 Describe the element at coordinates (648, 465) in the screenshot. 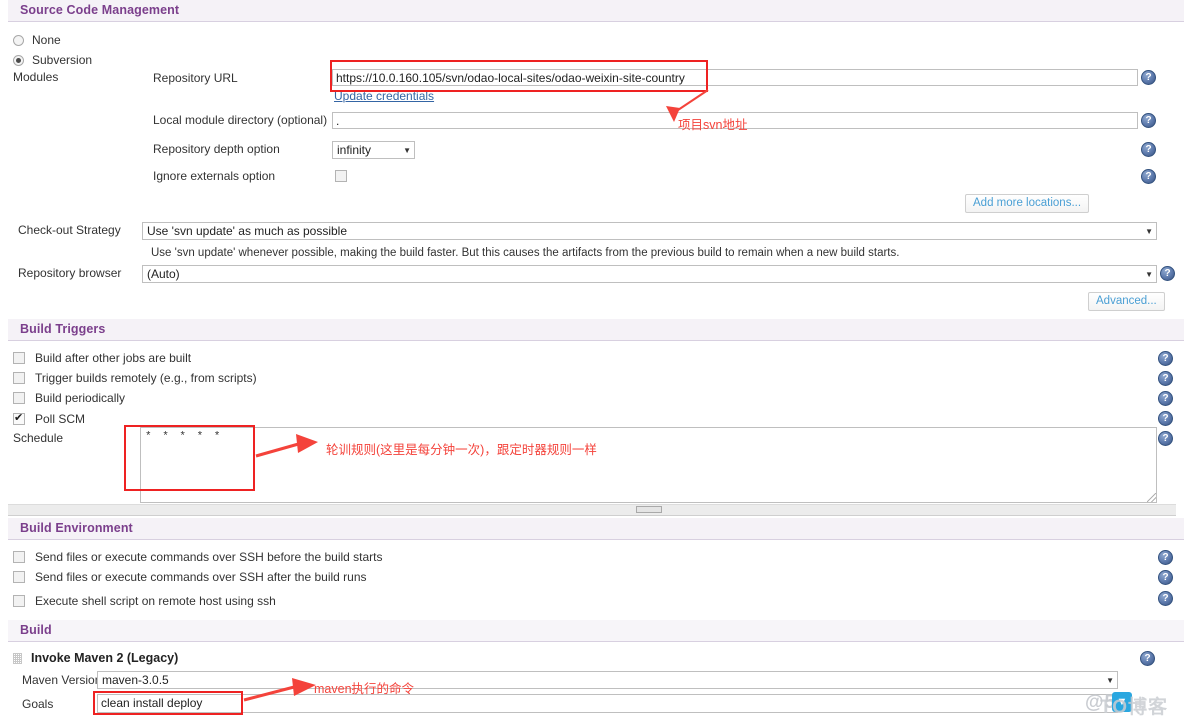

I see `schedule-textarea: * * * * *` at that location.